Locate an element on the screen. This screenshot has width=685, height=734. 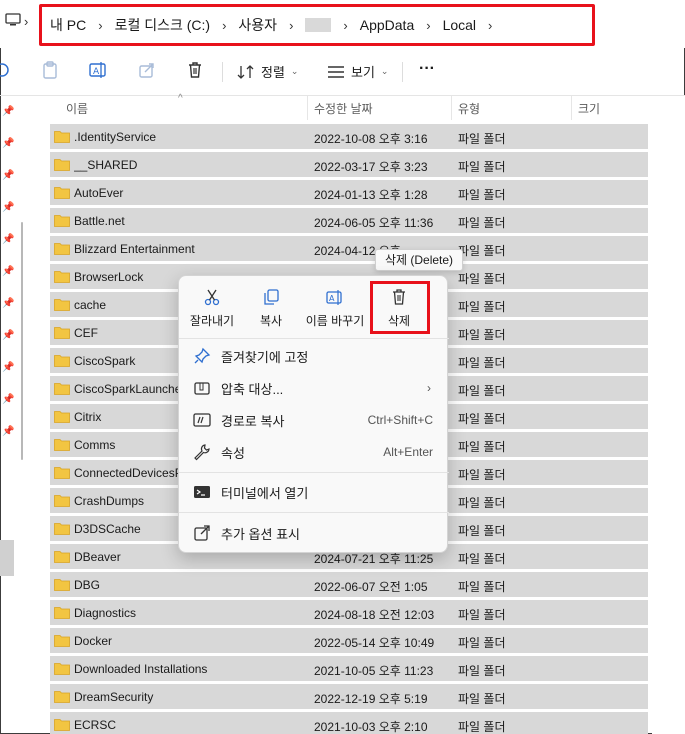
column-header-name: 이름 is located at coordinates (77, 108).